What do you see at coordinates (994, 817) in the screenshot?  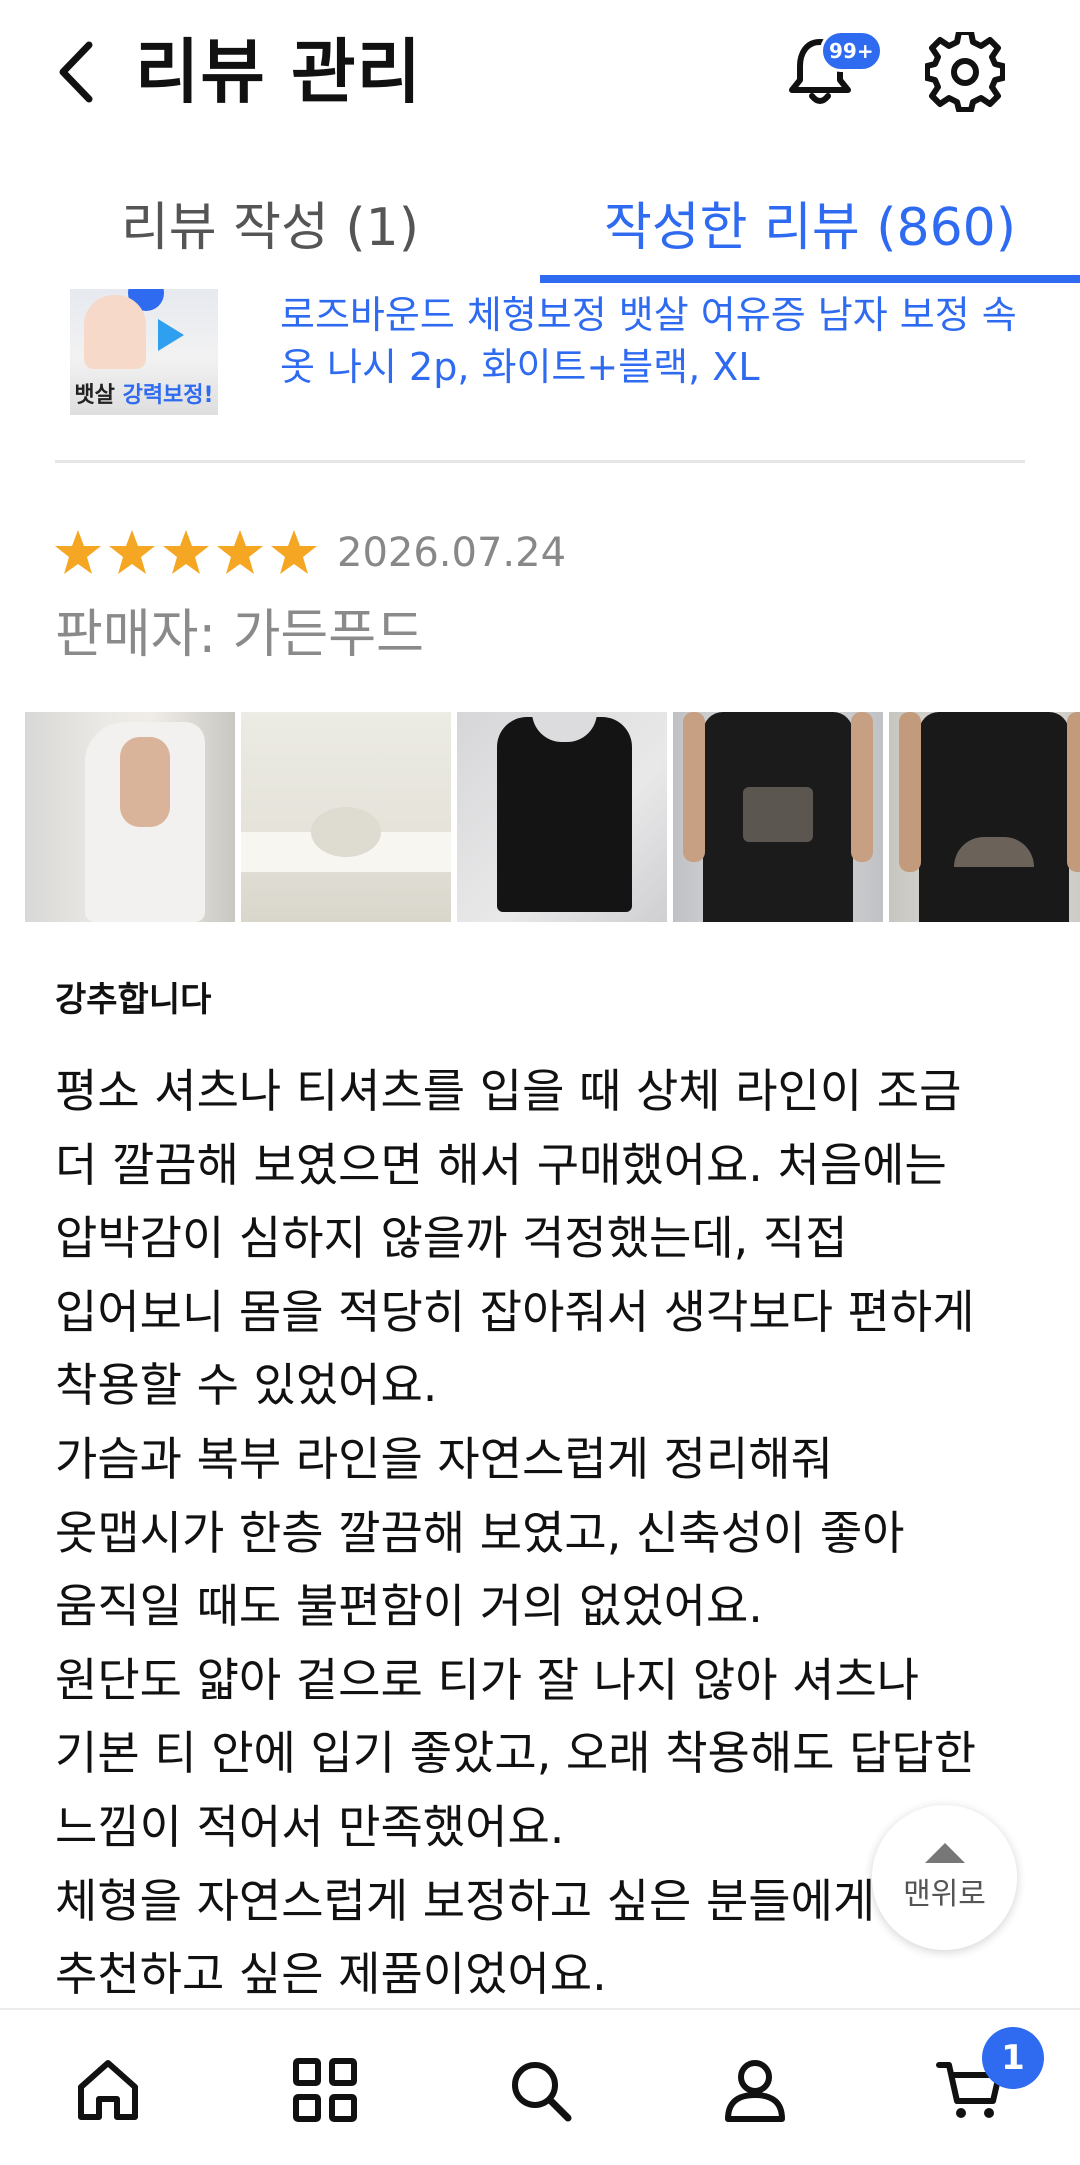 I see `photo-worn-back` at bounding box center [994, 817].